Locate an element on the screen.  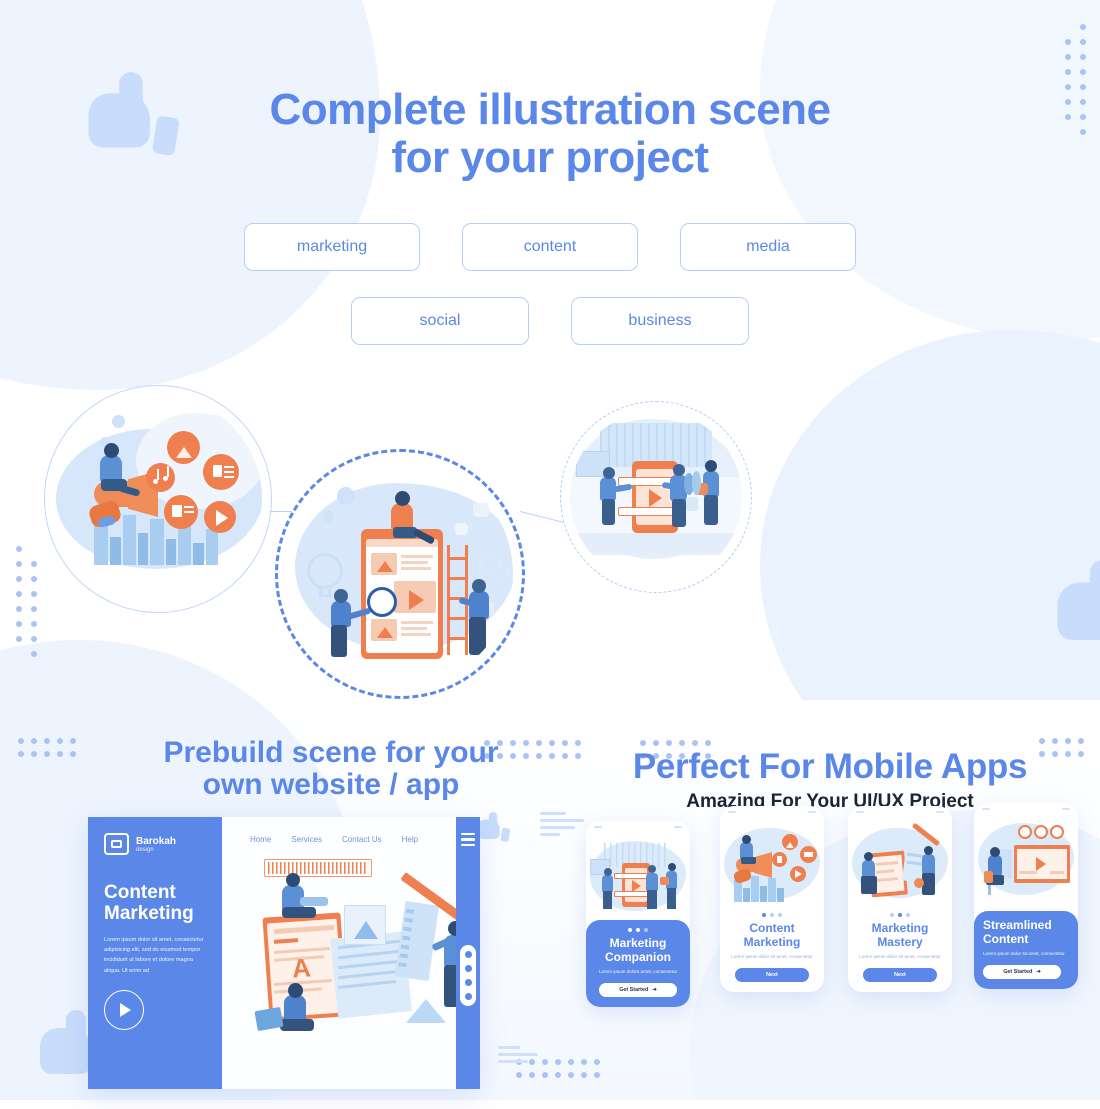
tag-list: marketing content media social business is located at coordinates (550, 284).